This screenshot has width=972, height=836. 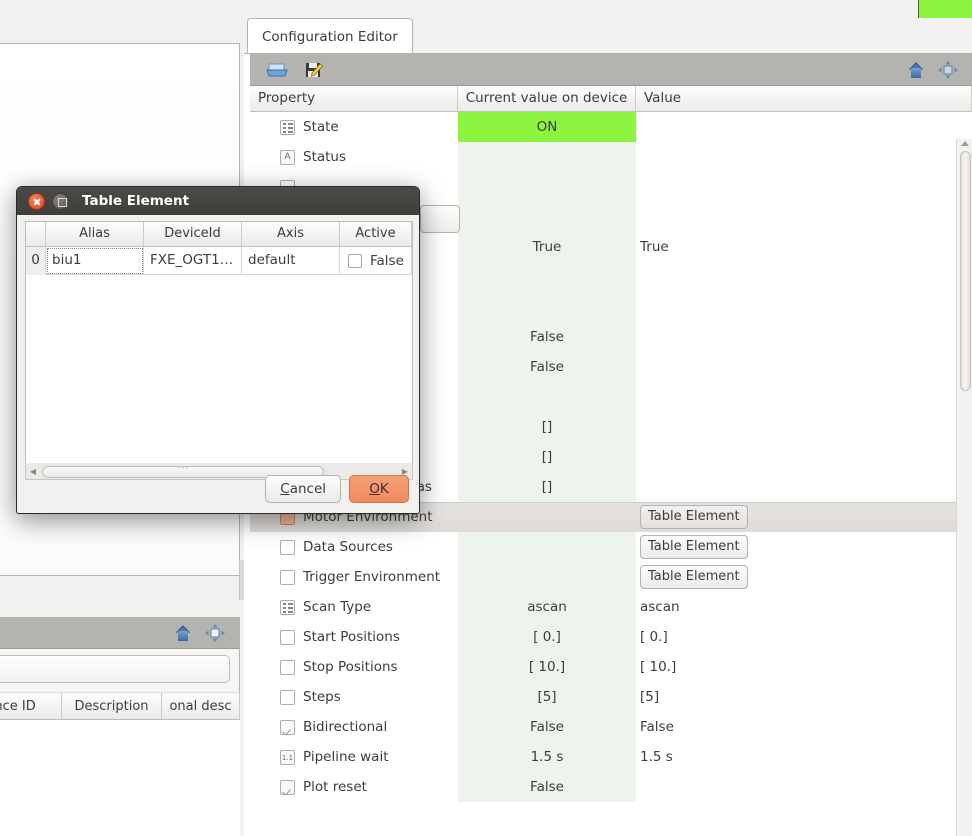 What do you see at coordinates (354, 697) in the screenshot?
I see `property-name-cell: Steps` at bounding box center [354, 697].